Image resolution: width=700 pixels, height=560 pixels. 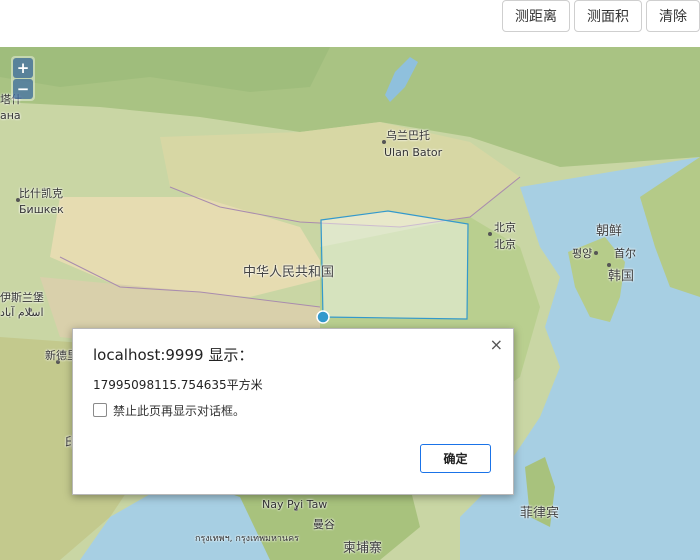 What do you see at coordinates (23, 89) in the screenshot?
I see `zoom-out-button: −` at bounding box center [23, 89].